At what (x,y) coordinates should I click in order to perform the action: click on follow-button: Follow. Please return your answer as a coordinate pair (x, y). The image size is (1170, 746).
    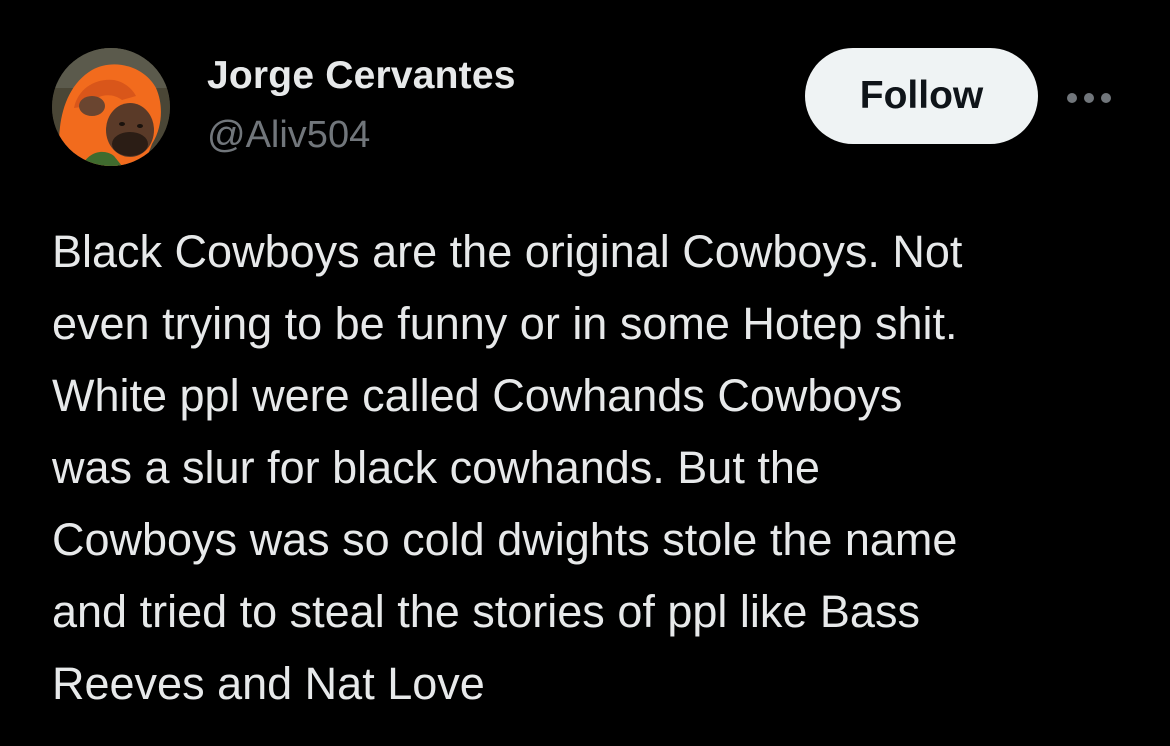
    Looking at the image, I should click on (921, 96).